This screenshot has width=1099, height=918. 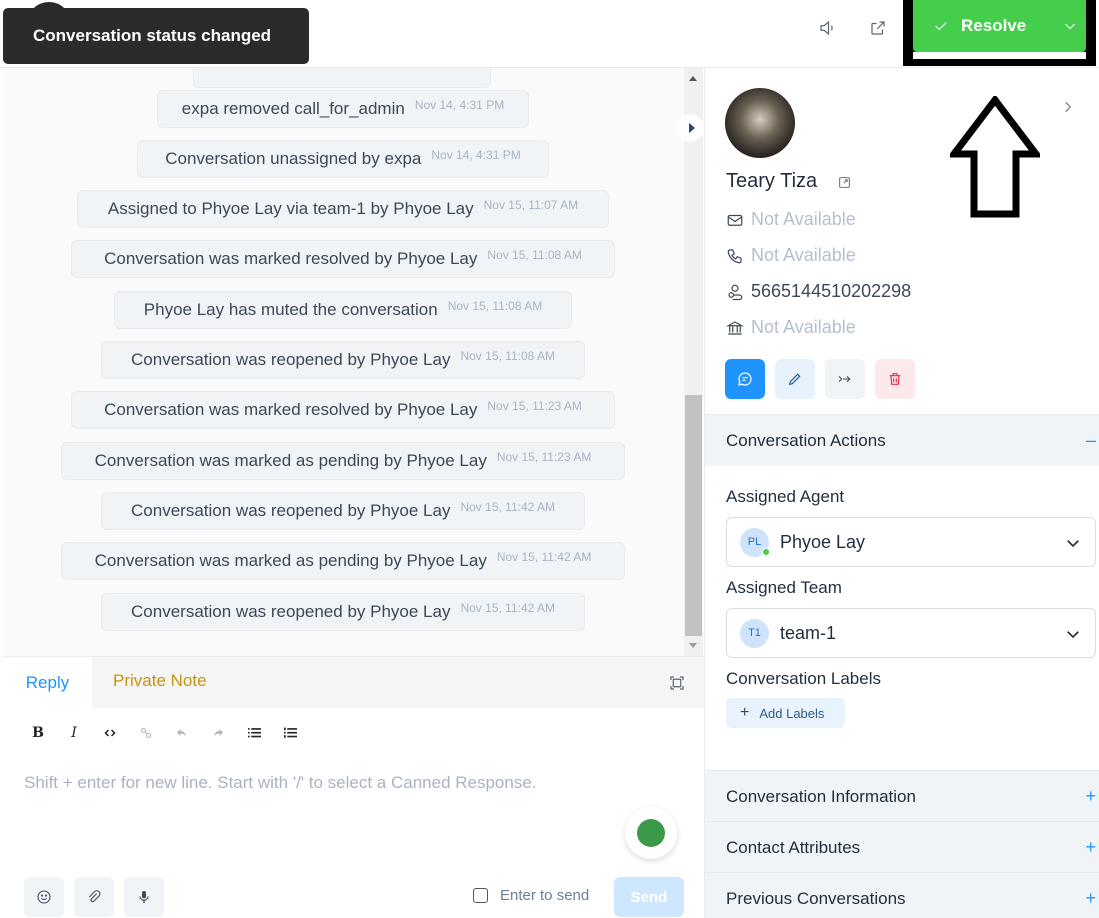 I want to click on microphone-icon, so click(x=144, y=897).